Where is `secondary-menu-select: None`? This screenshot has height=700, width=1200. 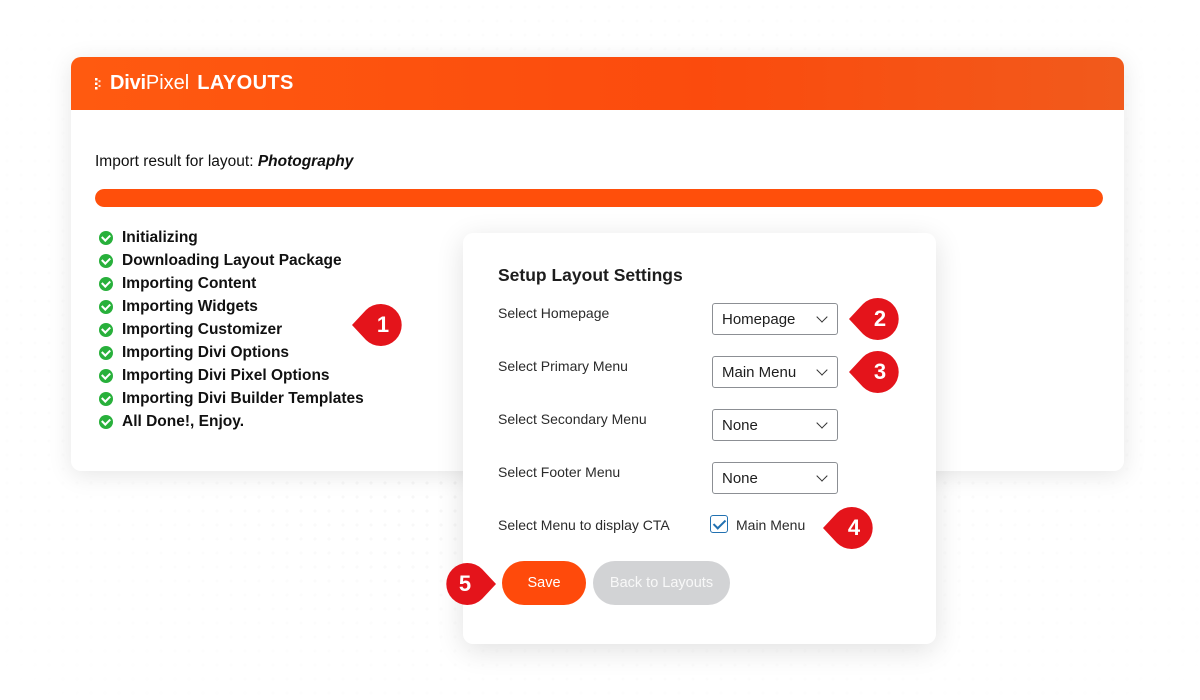
secondary-menu-select: None is located at coordinates (775, 425).